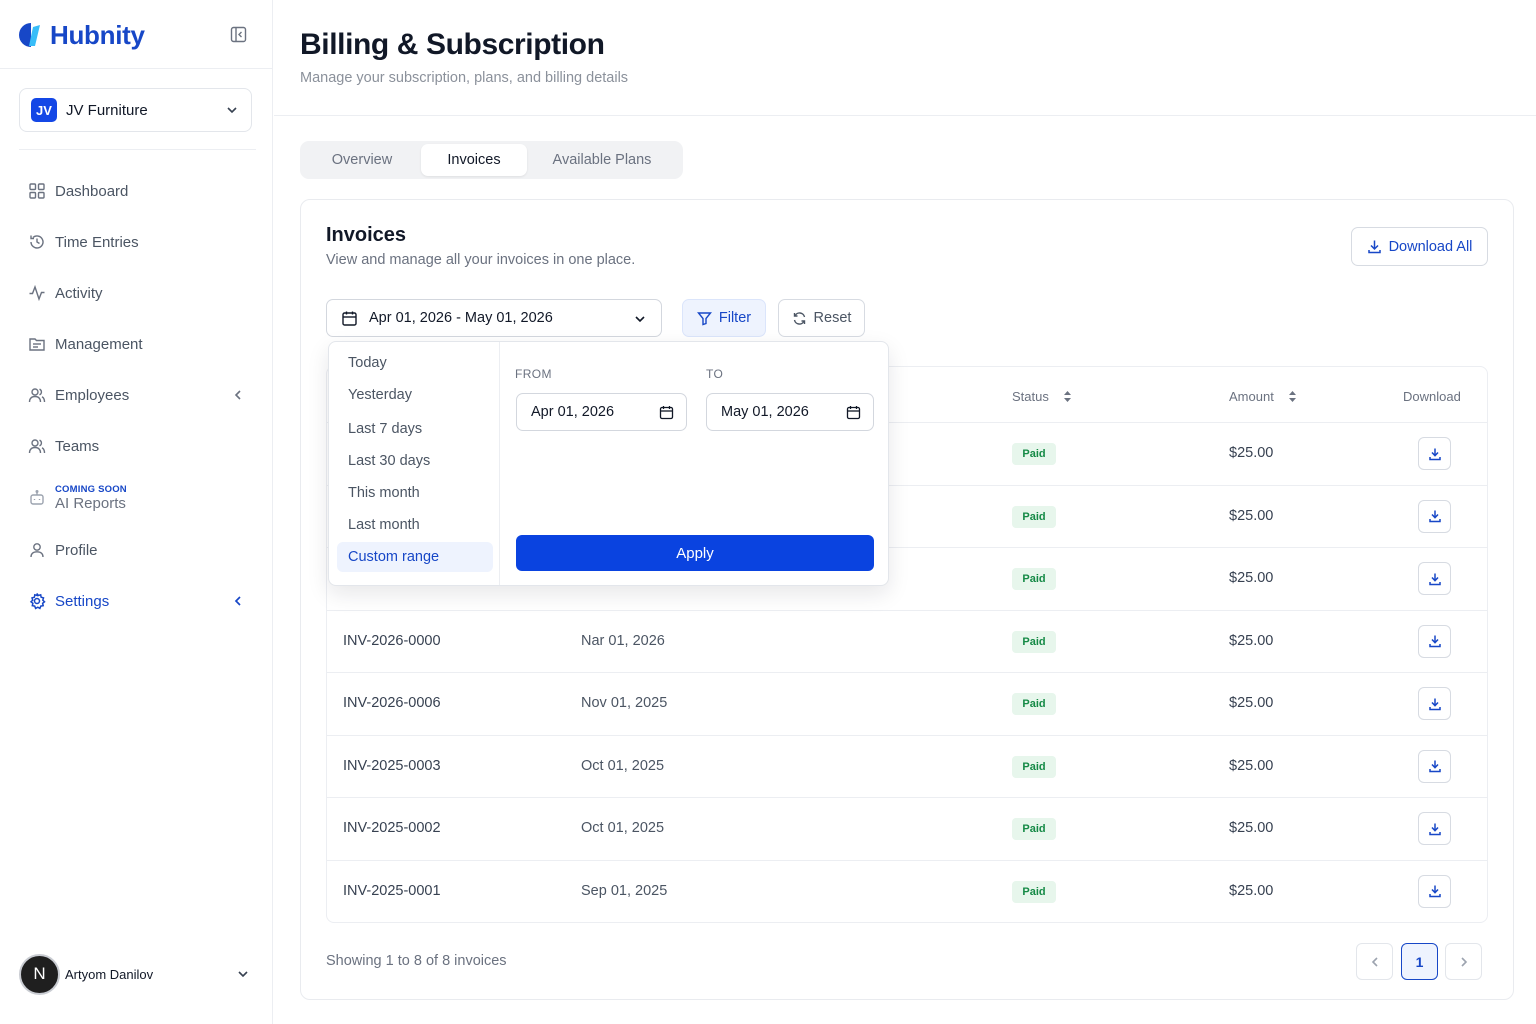  What do you see at coordinates (799, 318) in the screenshot?
I see `refresh-icon` at bounding box center [799, 318].